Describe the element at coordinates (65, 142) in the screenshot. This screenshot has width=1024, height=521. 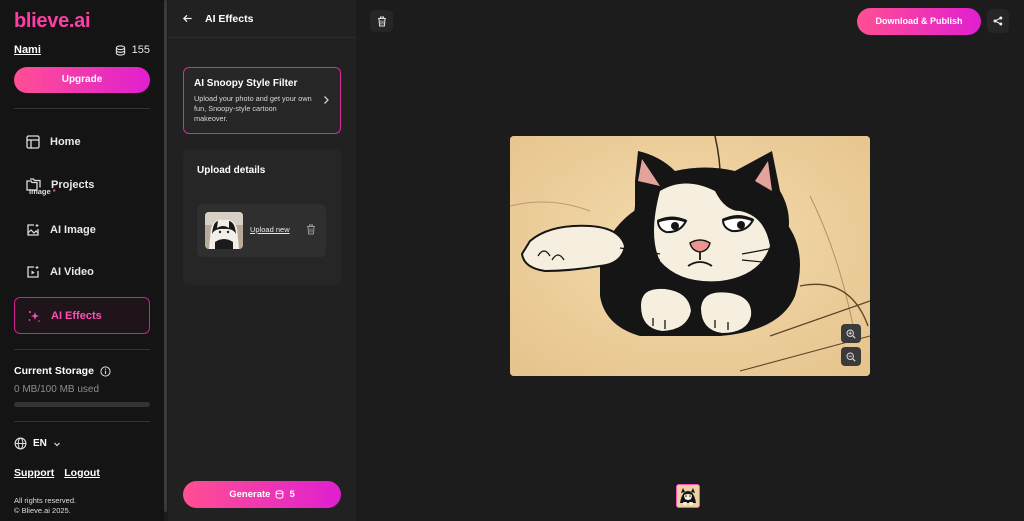
I see `sidebar-item-label: Home` at that location.